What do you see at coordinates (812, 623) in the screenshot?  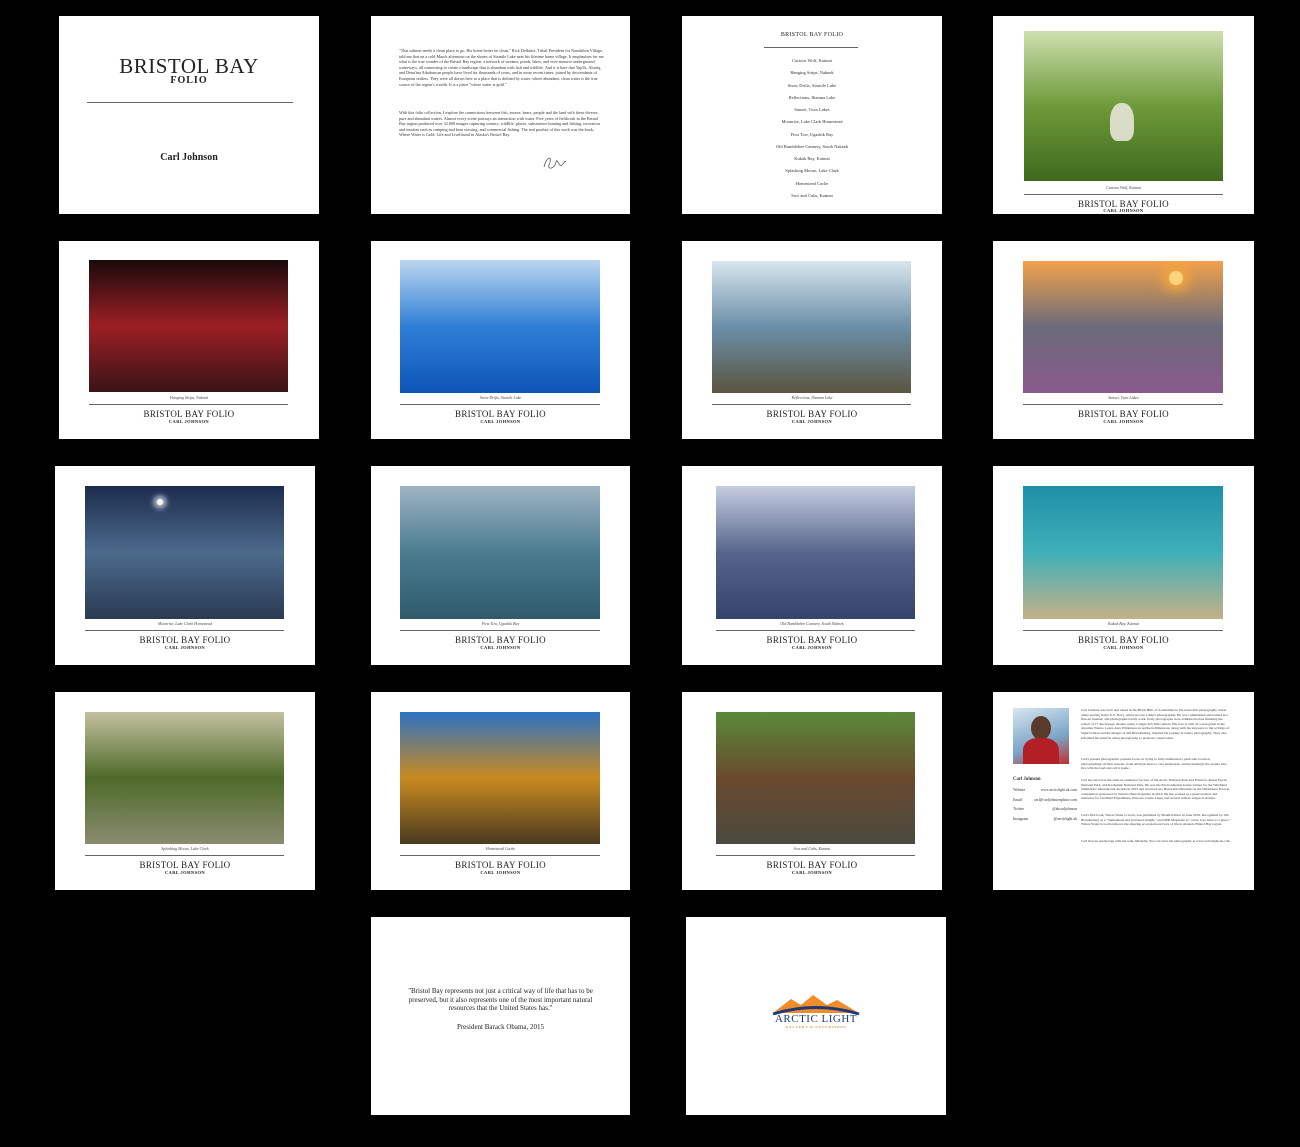 I see `plate-caption: Old Bumblebee Cannery, South Naknek` at bounding box center [812, 623].